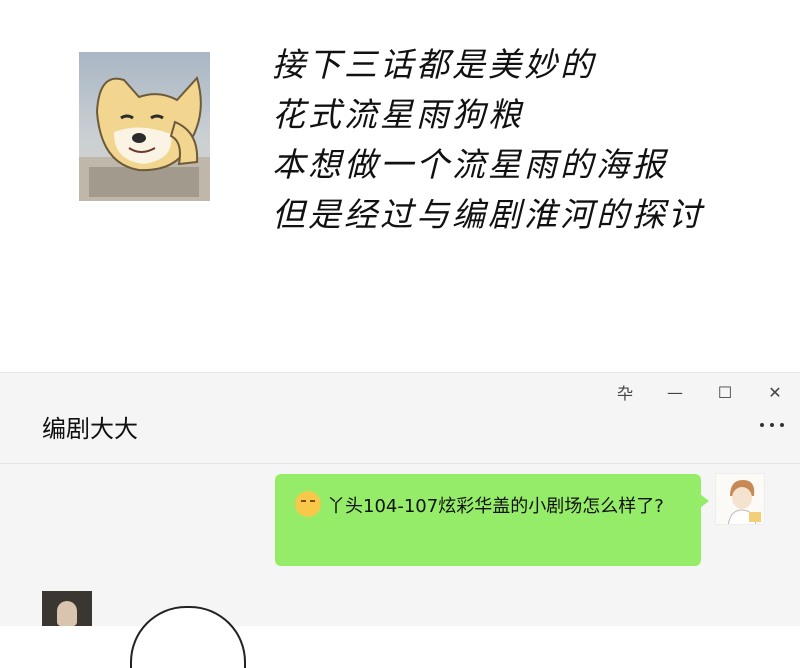  What do you see at coordinates (144, 138) in the screenshot?
I see `shiba-dog-icon` at bounding box center [144, 138].